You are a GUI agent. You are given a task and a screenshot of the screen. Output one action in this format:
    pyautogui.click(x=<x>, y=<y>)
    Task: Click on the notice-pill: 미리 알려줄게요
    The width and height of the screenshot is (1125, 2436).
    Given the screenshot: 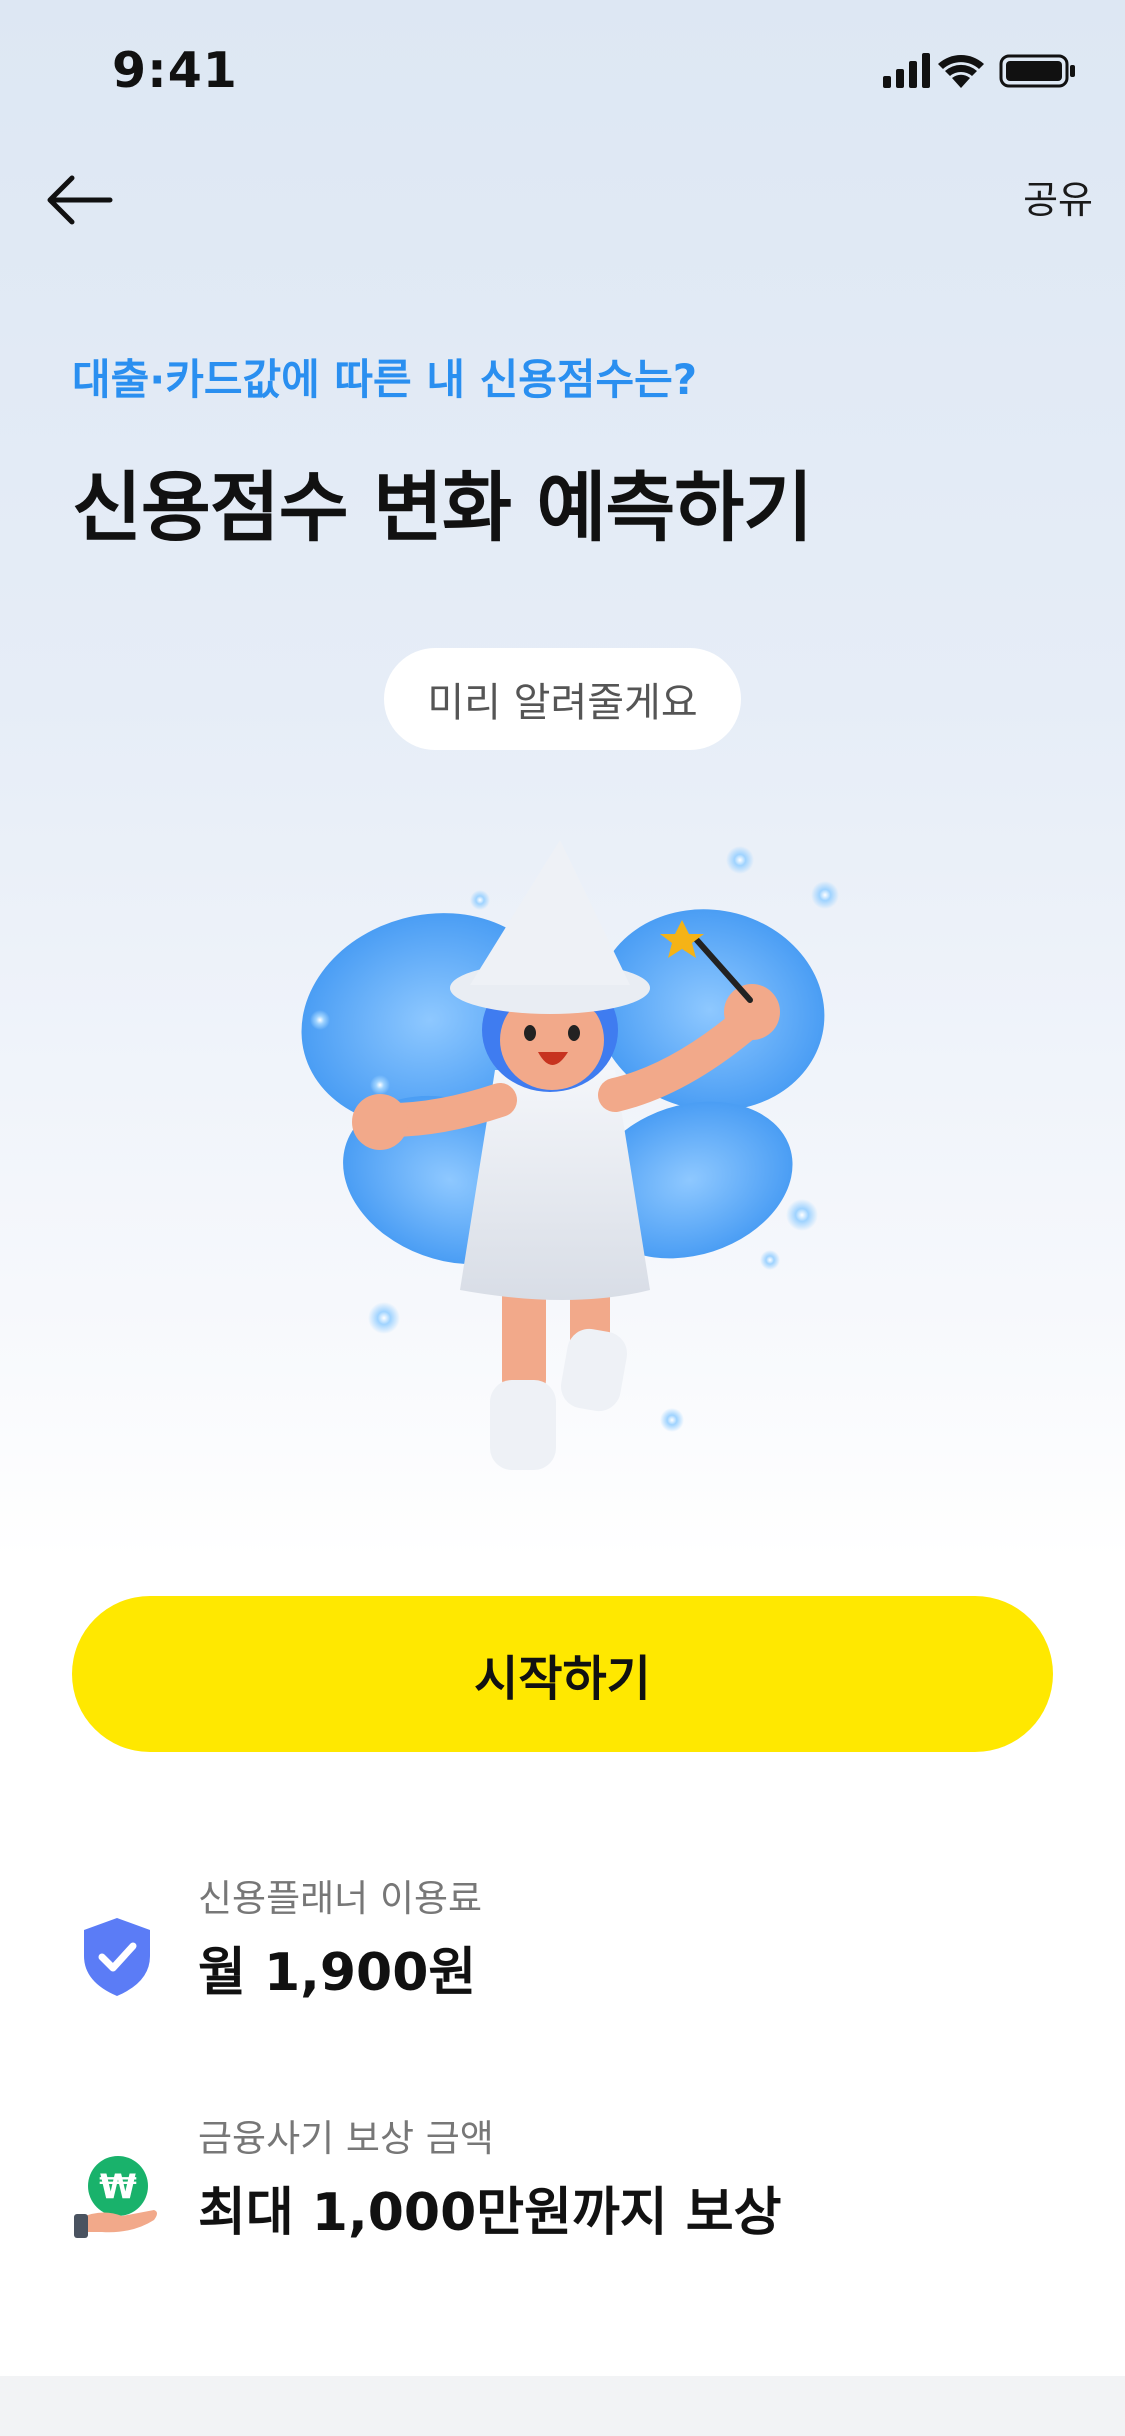 What is the action you would take?
    pyautogui.click(x=562, y=699)
    